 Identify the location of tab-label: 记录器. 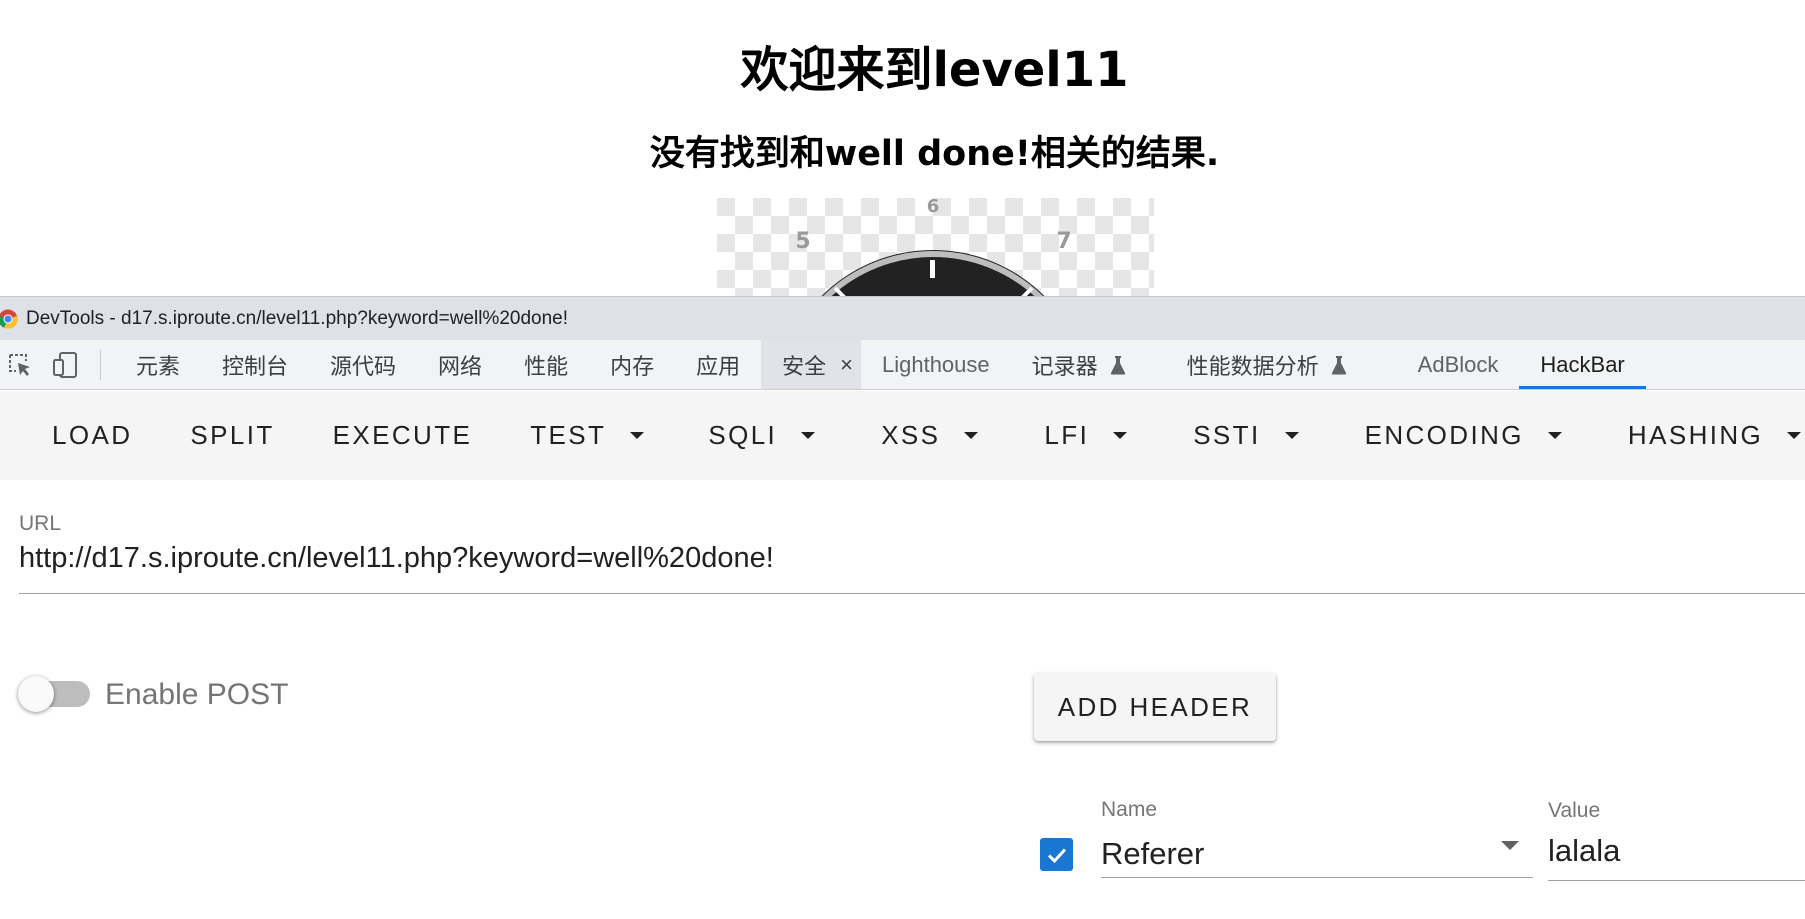
(1064, 366).